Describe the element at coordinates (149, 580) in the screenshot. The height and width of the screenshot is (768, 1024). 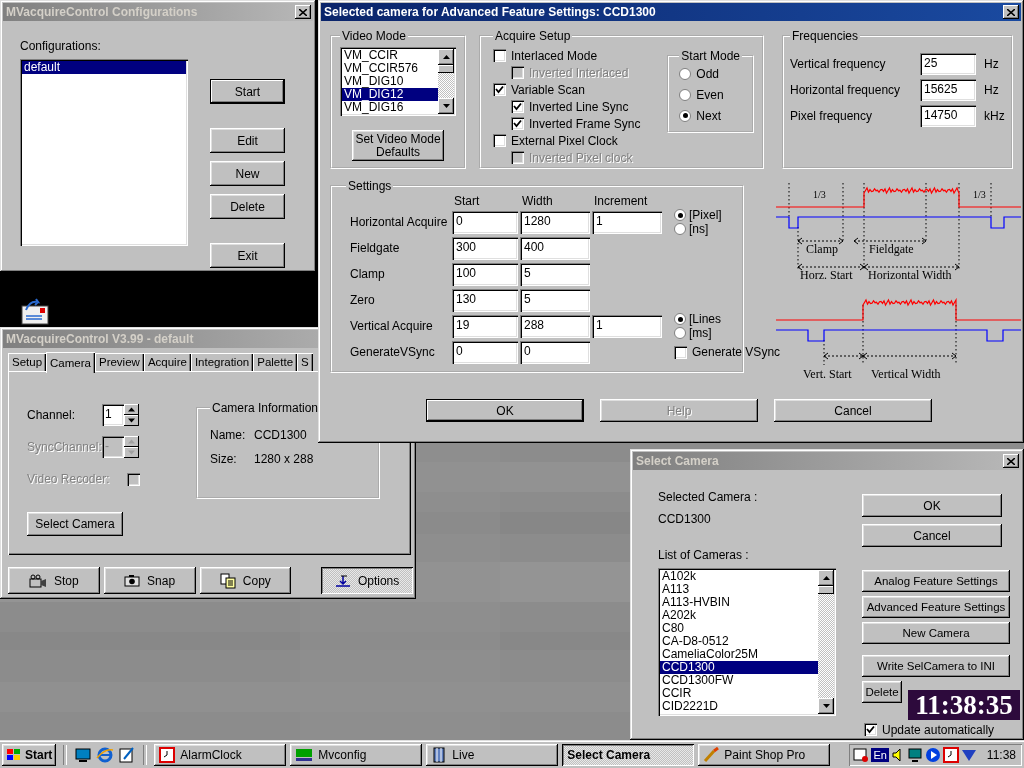
I see `toolbar-button: Snap` at that location.